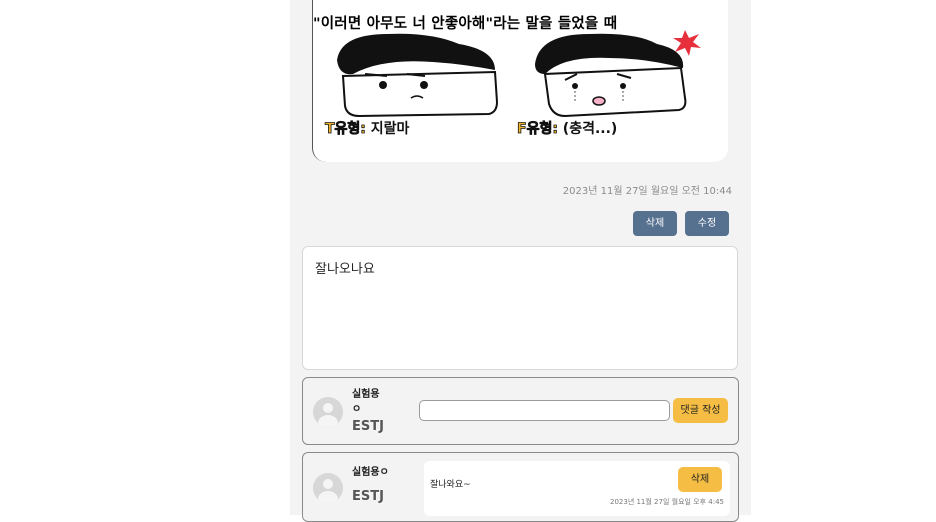 The height and width of the screenshot is (522, 936). What do you see at coordinates (707, 223) in the screenshot?
I see `edit-post-button: 수정` at bounding box center [707, 223].